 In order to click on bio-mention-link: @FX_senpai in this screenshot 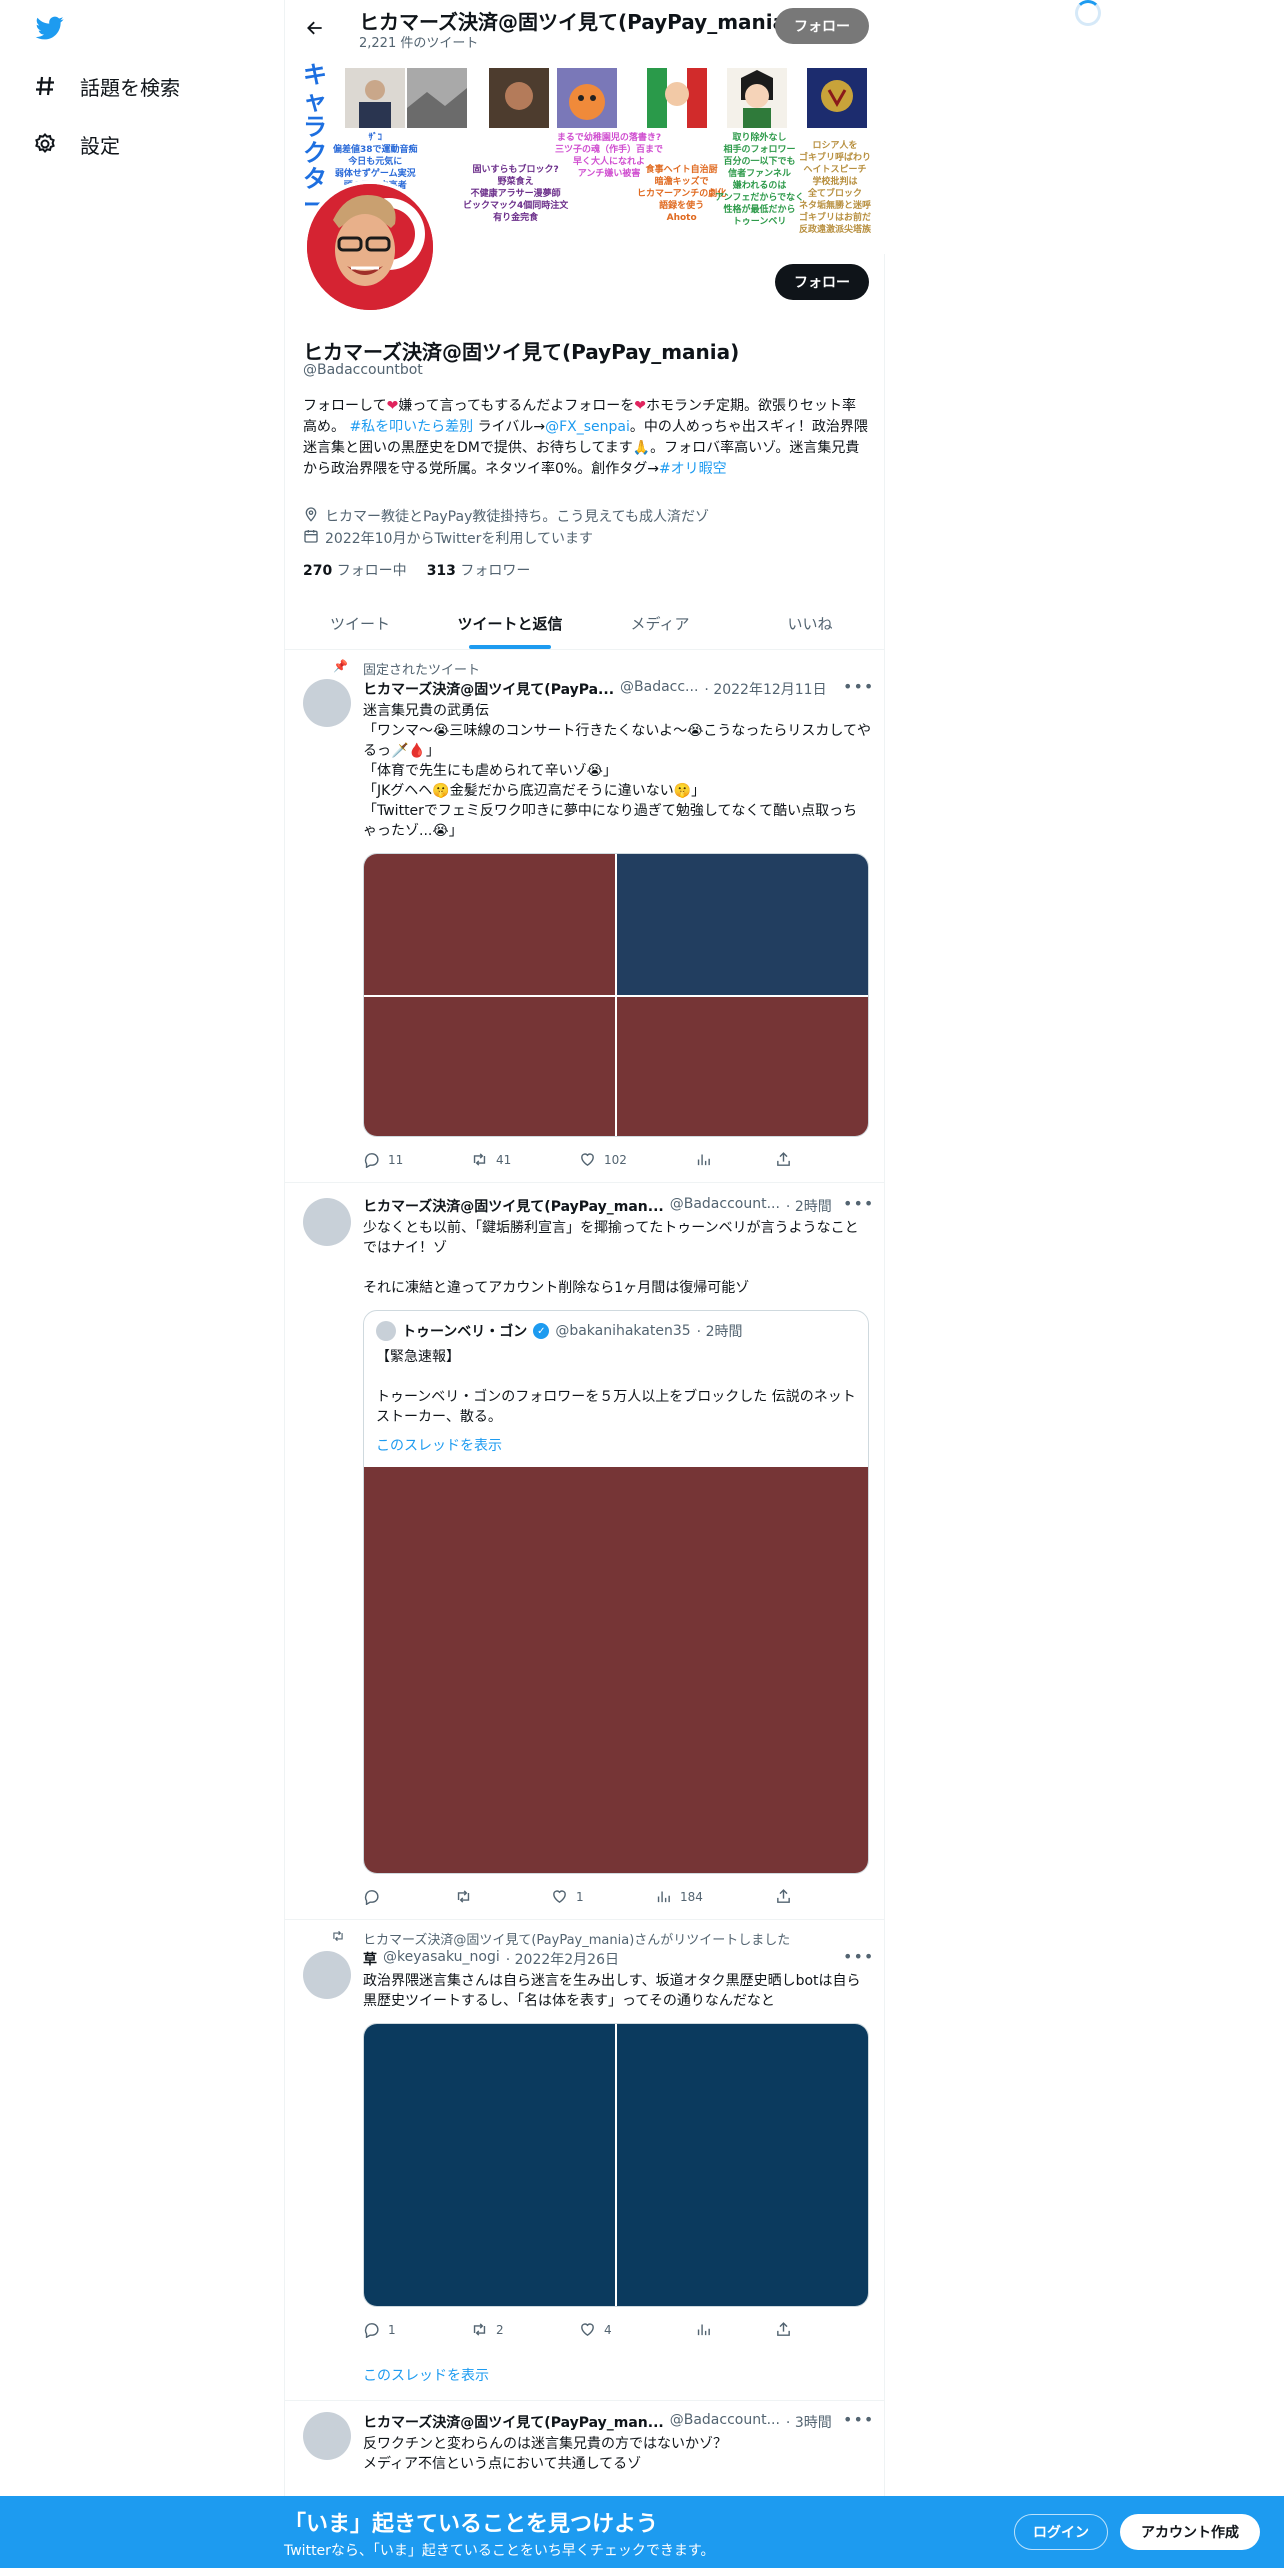, I will do `click(587, 427)`.